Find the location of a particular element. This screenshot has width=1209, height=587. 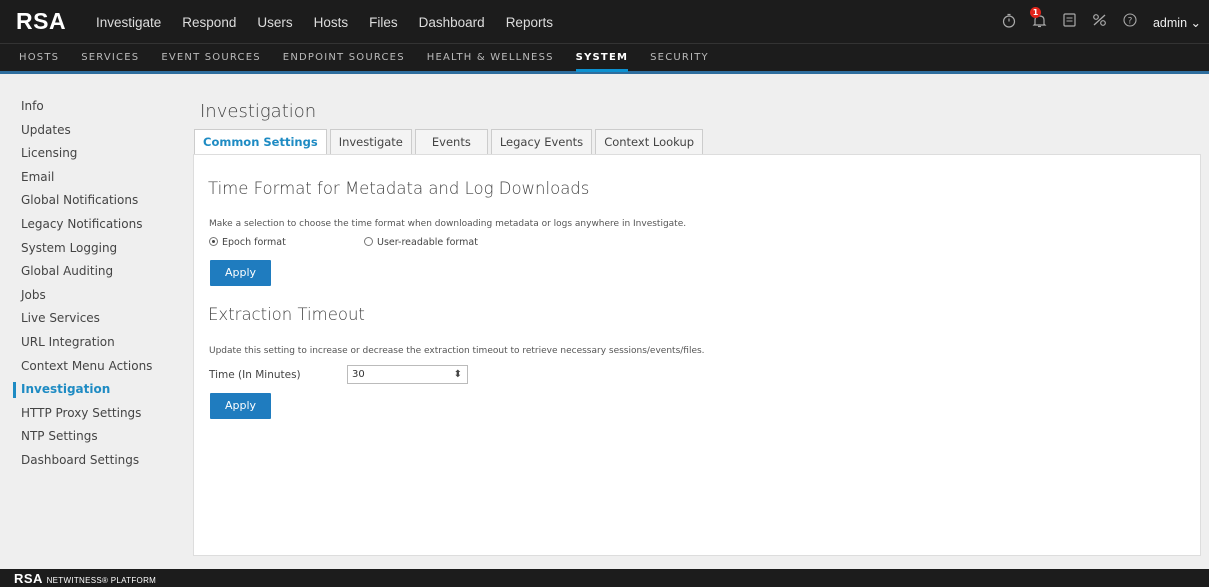

tools-icon is located at coordinates (1099, 22).